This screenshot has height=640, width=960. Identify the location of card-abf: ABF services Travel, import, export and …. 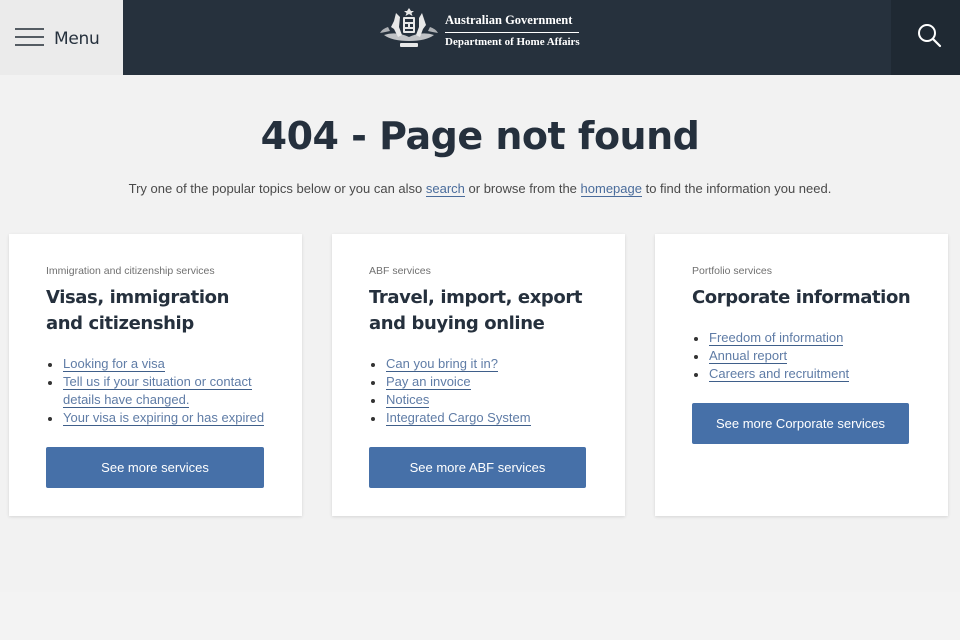
(478, 375).